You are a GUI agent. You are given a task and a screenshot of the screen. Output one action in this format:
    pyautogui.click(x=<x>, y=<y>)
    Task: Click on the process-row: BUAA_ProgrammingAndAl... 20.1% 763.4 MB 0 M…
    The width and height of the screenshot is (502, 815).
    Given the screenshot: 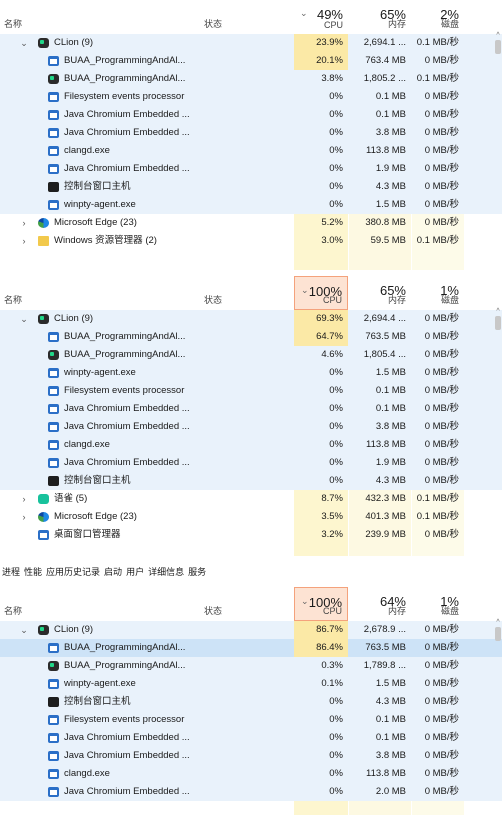 What is the action you would take?
    pyautogui.click(x=251, y=61)
    